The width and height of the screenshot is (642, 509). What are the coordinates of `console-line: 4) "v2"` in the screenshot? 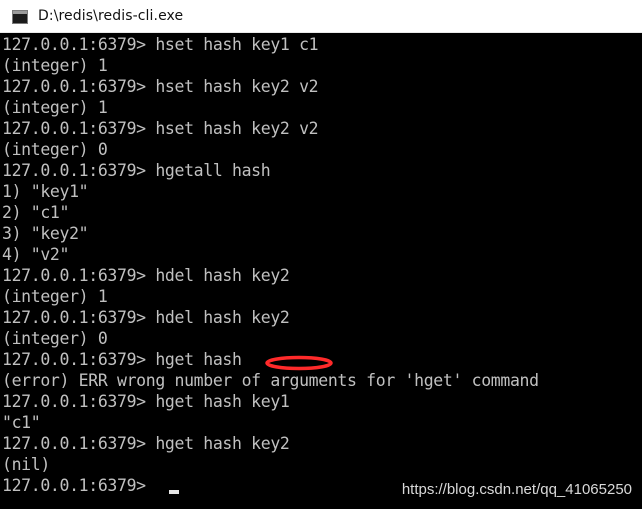 It's located at (36, 254).